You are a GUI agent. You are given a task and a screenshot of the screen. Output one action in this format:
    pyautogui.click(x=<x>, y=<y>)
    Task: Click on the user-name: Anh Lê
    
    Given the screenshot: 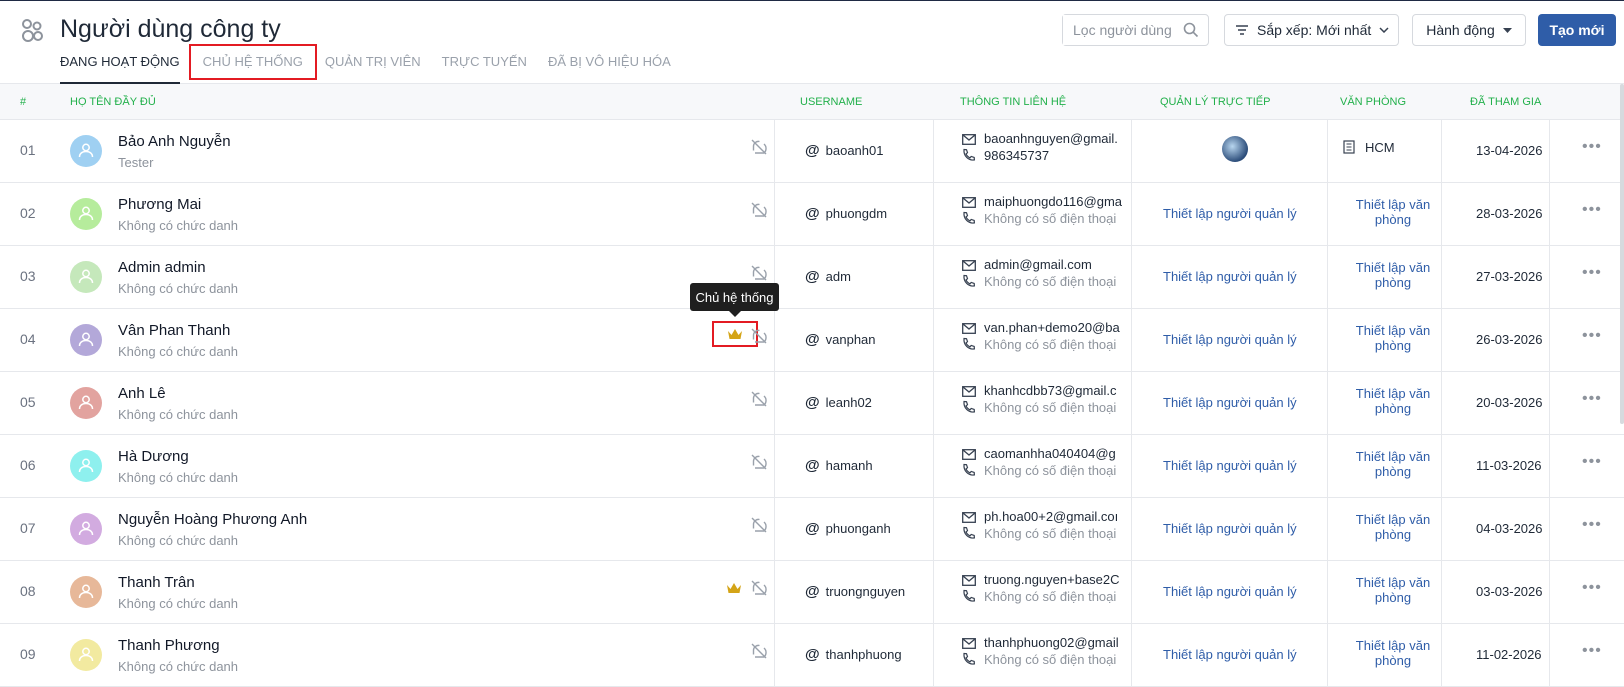 What is the action you would take?
    pyautogui.click(x=142, y=393)
    